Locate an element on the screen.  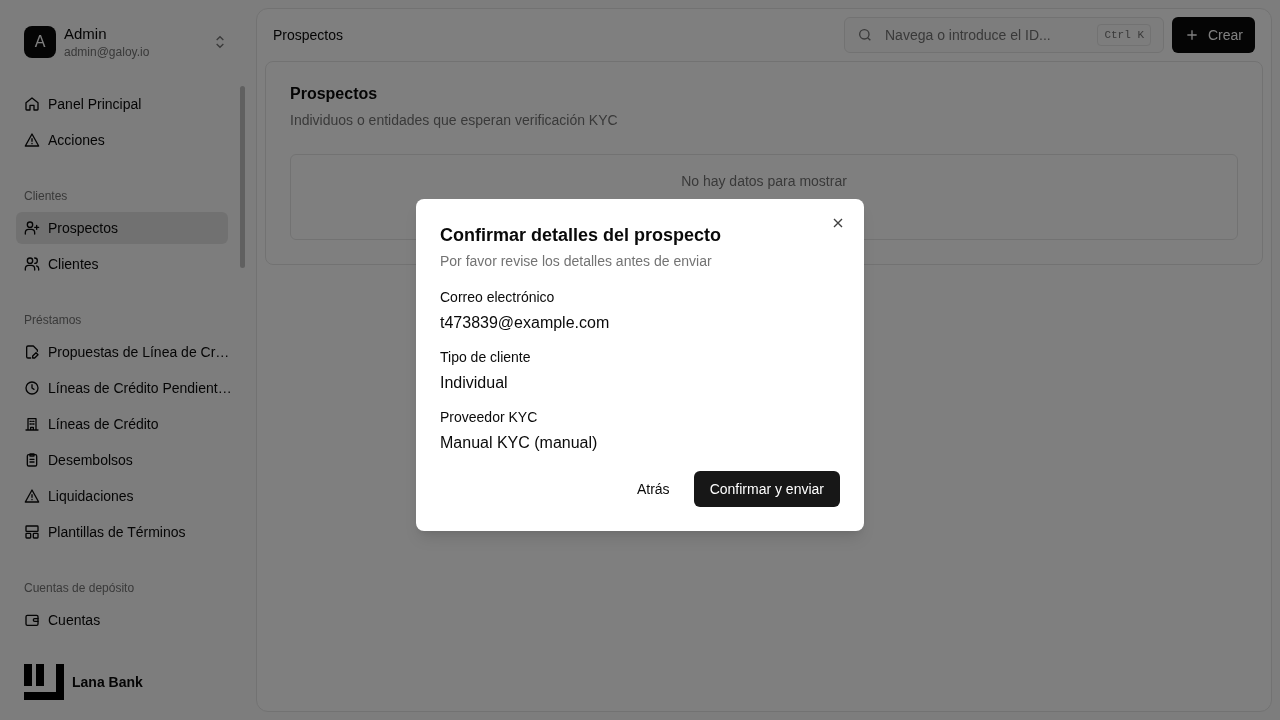
sidebar-item: Acciones is located at coordinates (122, 140).